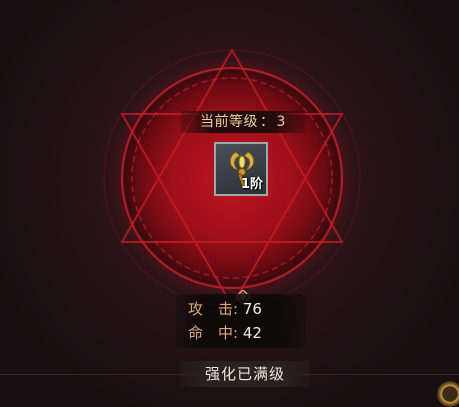 The image size is (459, 407). Describe the element at coordinates (241, 321) in the screenshot. I see `stats-panel: 攻 击: 76 命 中: 42` at that location.